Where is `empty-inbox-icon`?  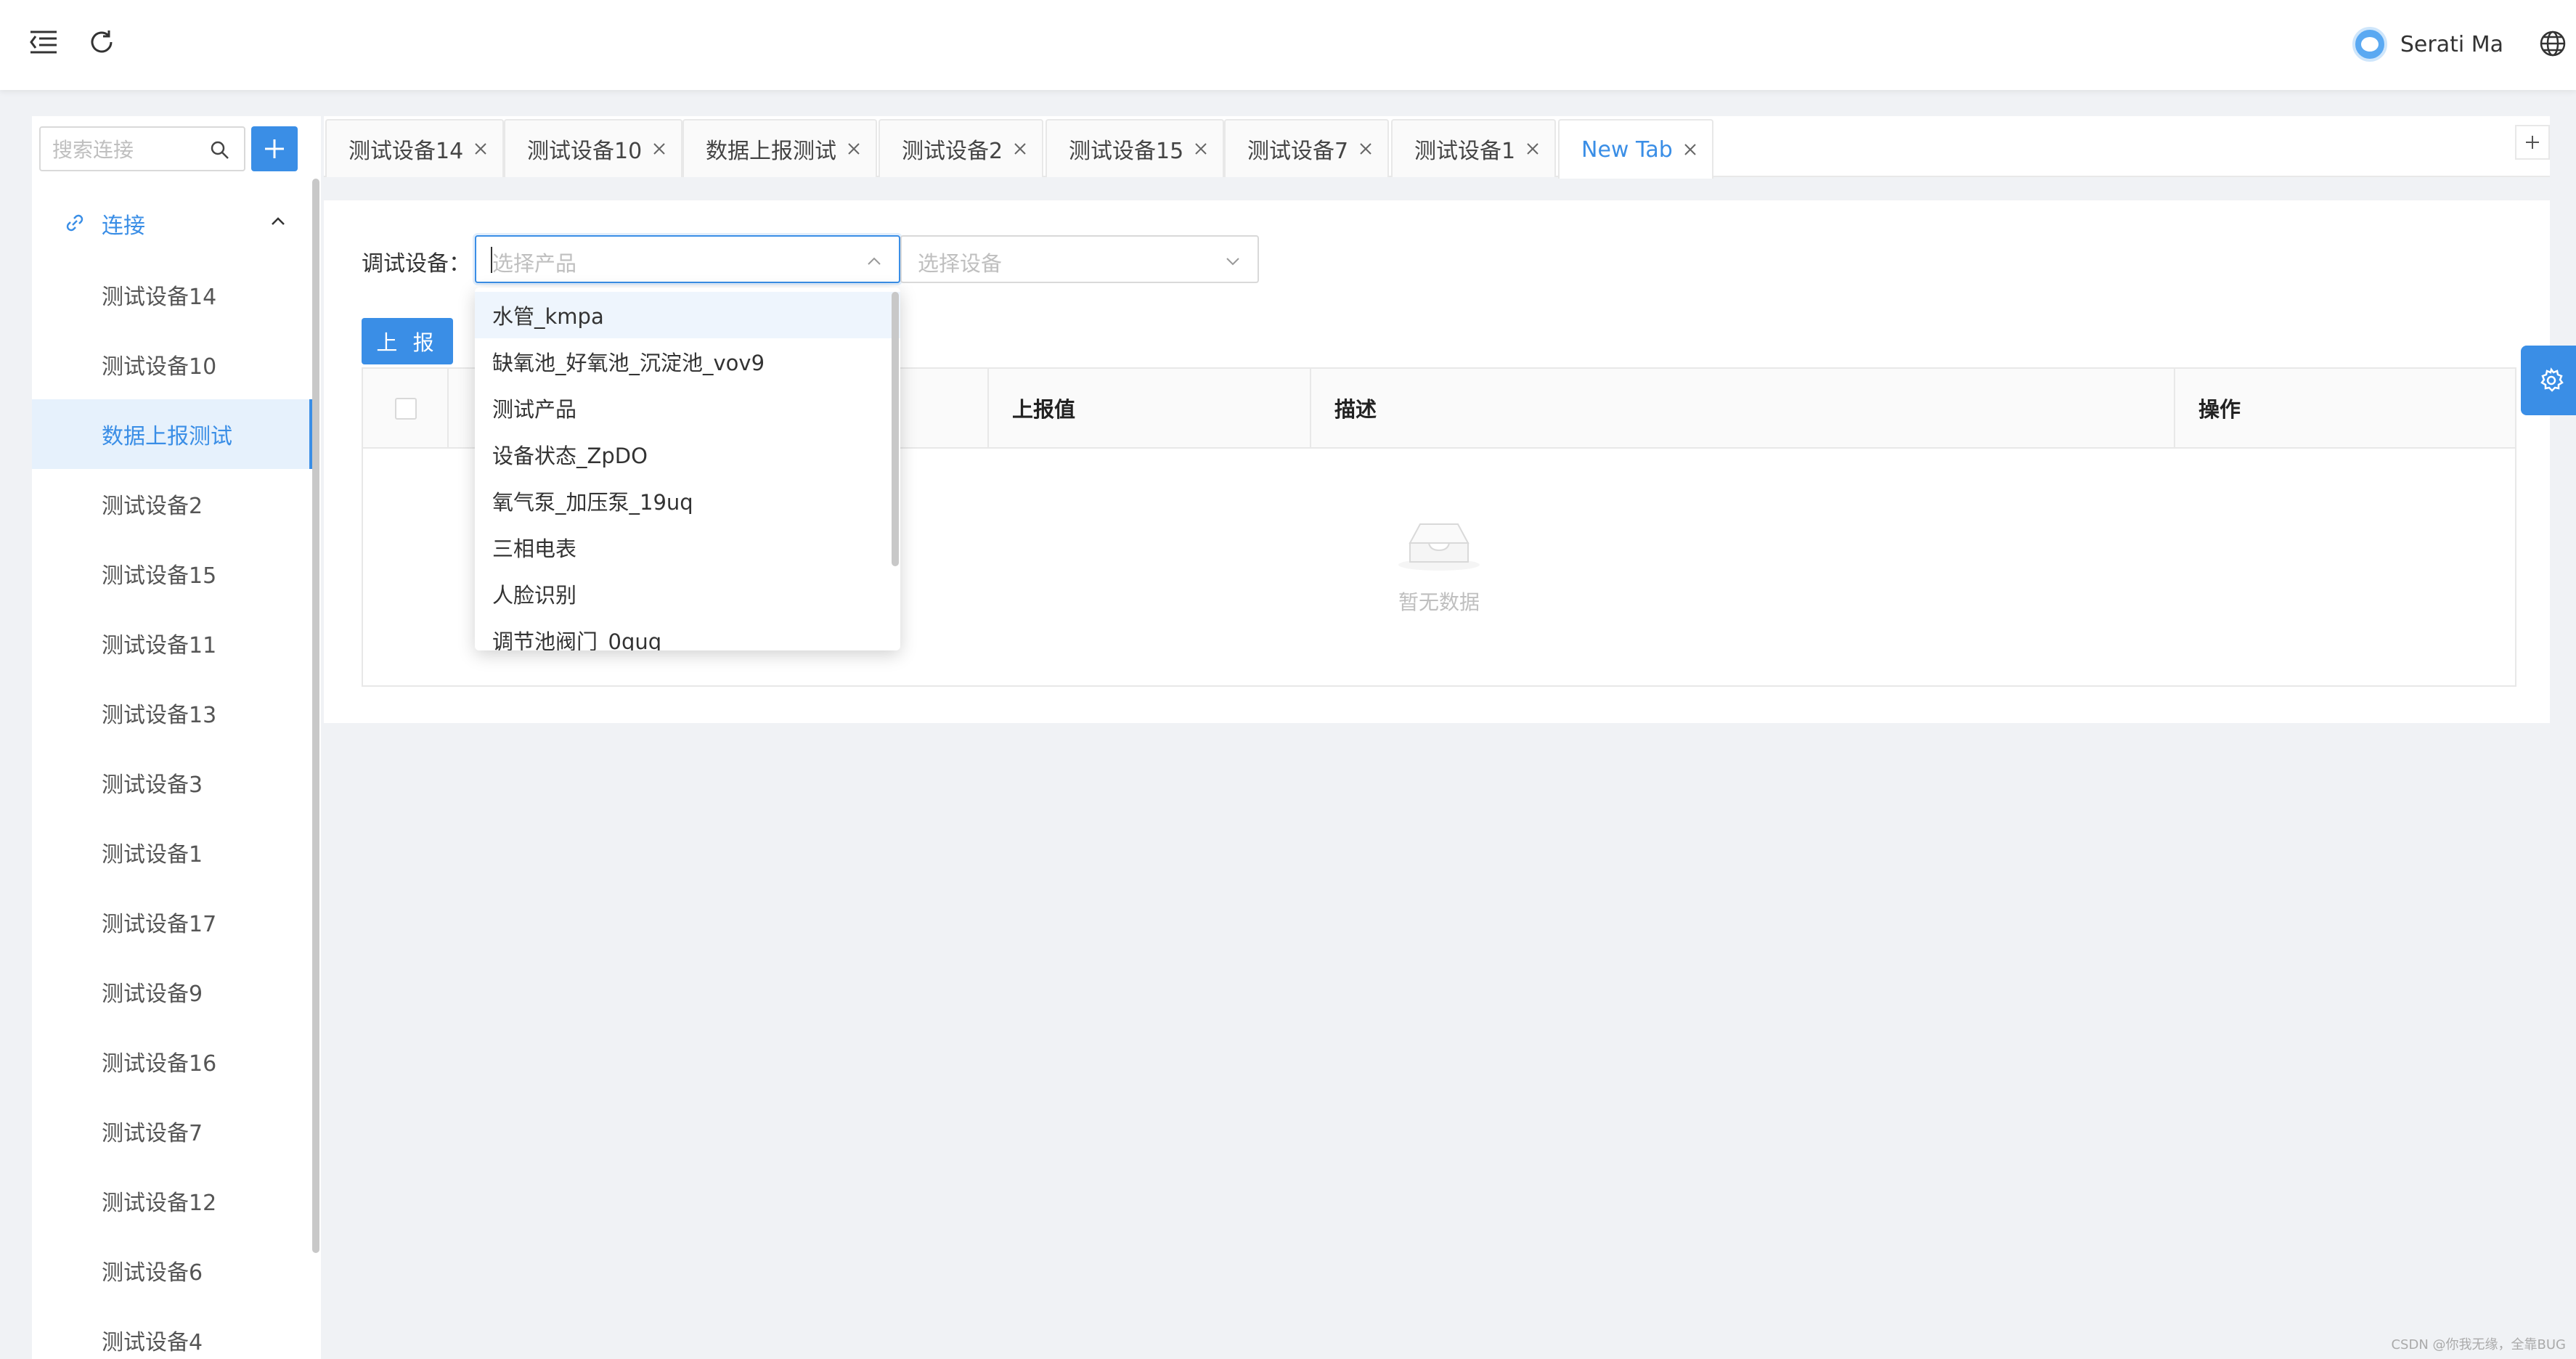
empty-inbox-icon is located at coordinates (1439, 547).